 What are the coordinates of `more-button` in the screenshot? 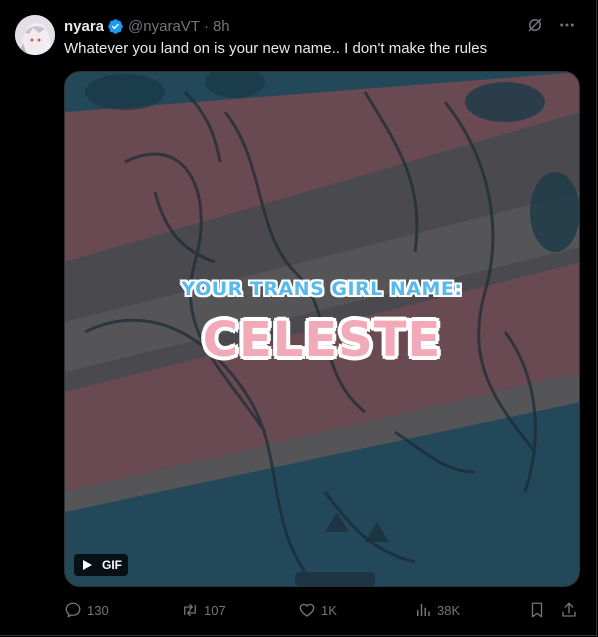 It's located at (567, 25).